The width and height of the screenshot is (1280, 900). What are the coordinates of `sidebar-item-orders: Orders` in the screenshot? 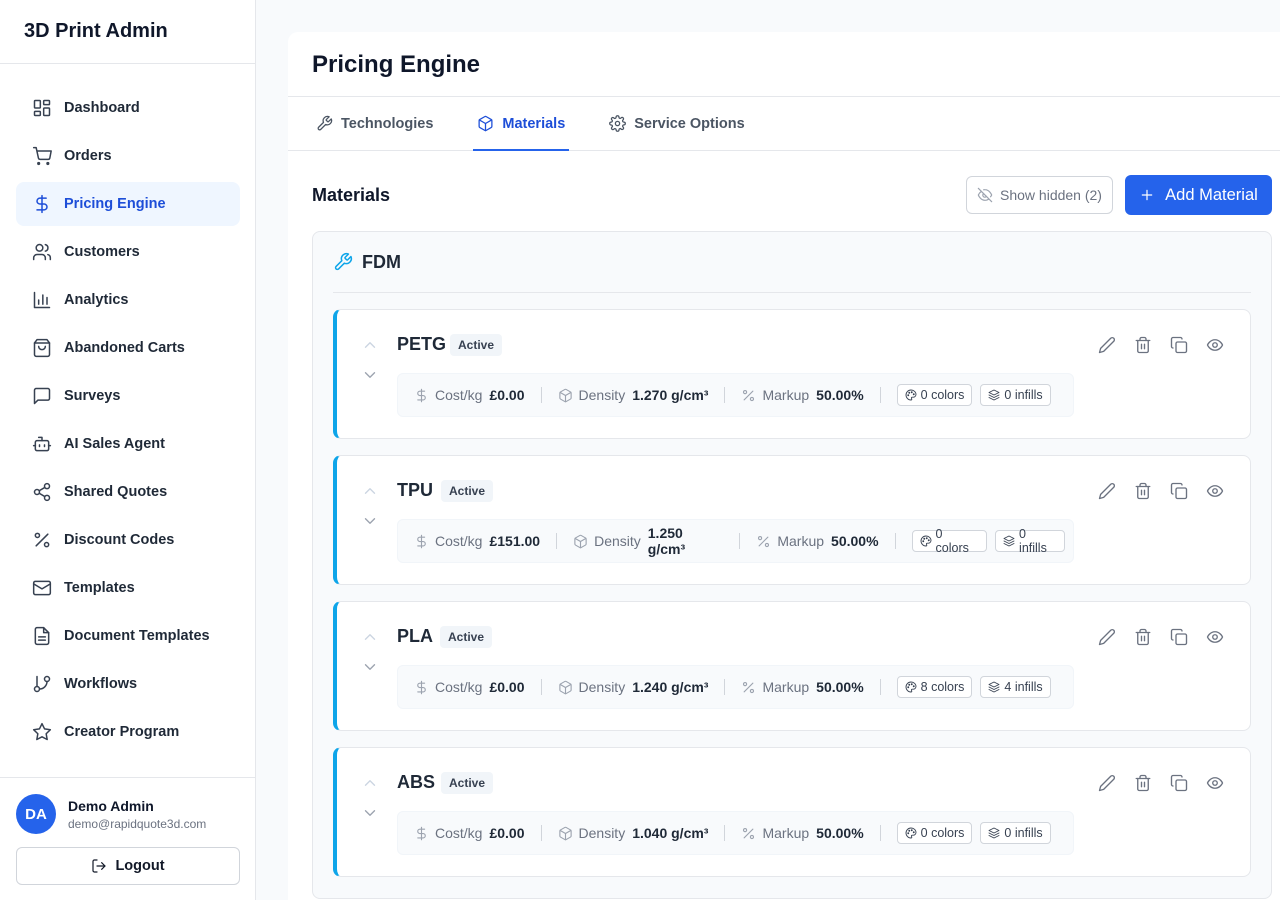 It's located at (128, 156).